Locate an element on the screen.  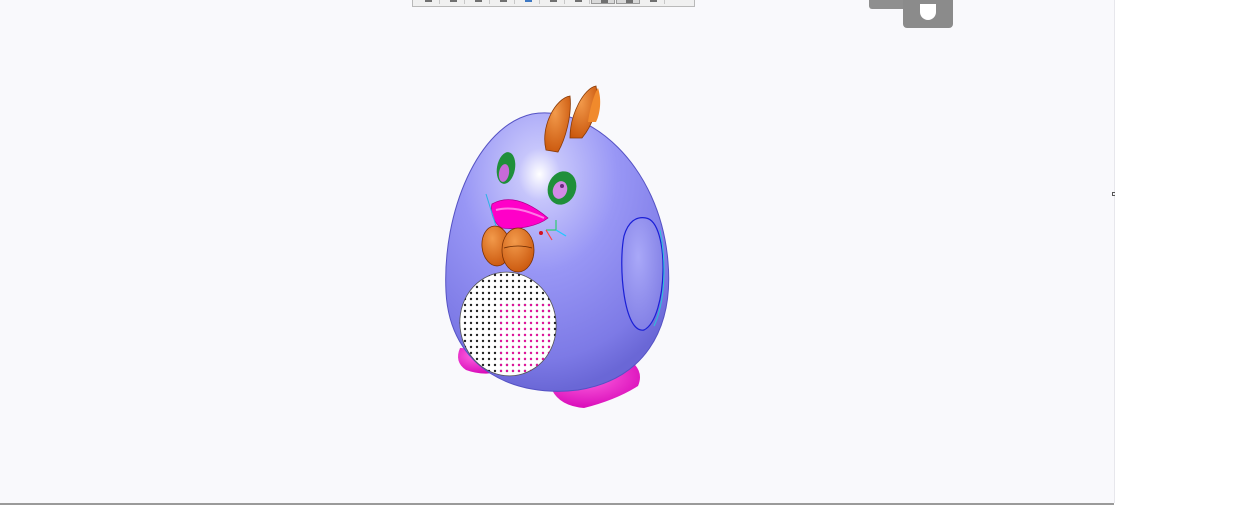
task-pane-toggle-button is located at coordinates (928, 14).